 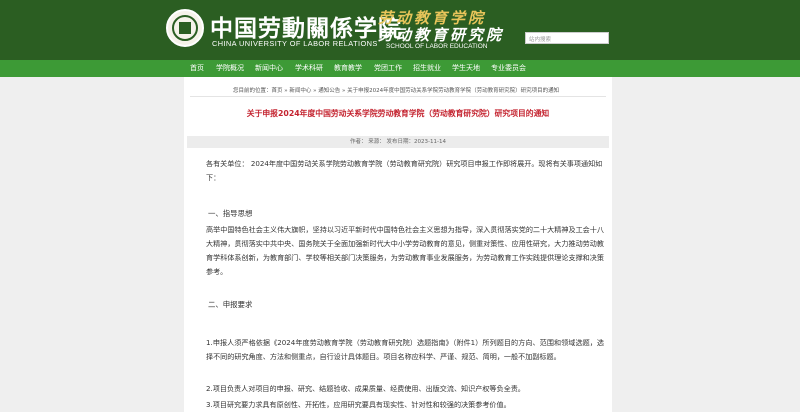 I want to click on school-name-en: SCHOOL OF LABOR EDUCATION, so click(x=437, y=46).